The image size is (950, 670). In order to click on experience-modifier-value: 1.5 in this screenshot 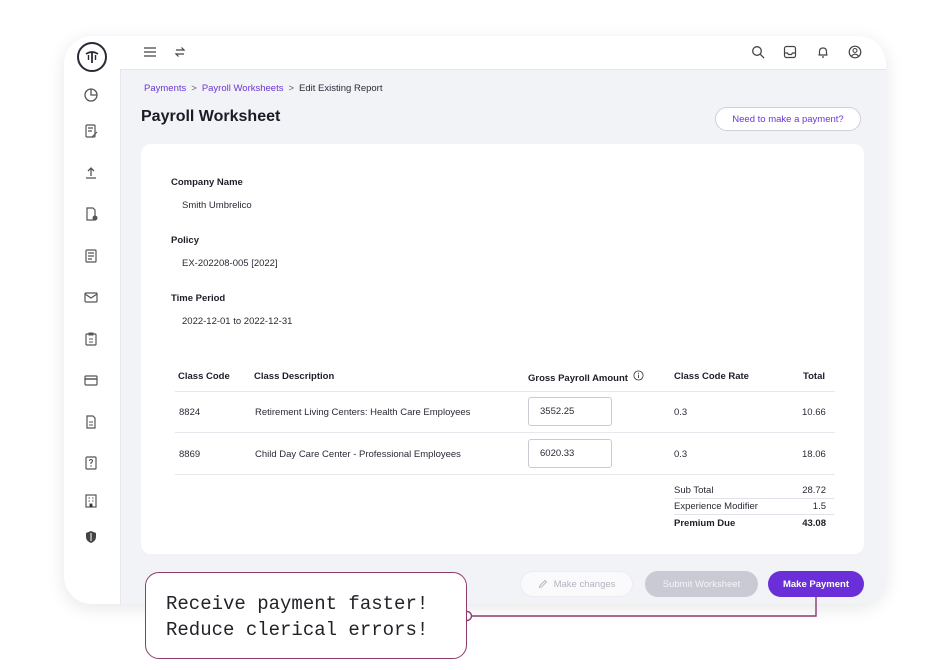, I will do `click(819, 506)`.